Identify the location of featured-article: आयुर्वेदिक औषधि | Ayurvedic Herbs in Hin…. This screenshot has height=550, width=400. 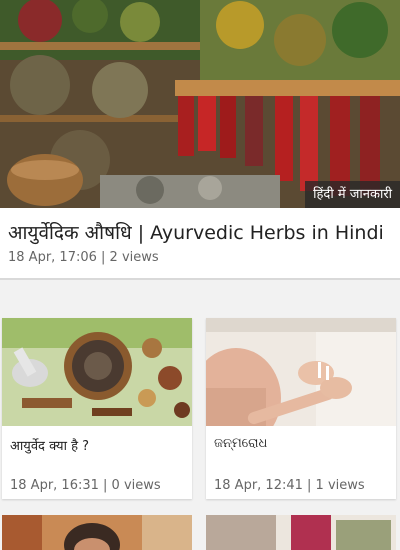
(200, 244).